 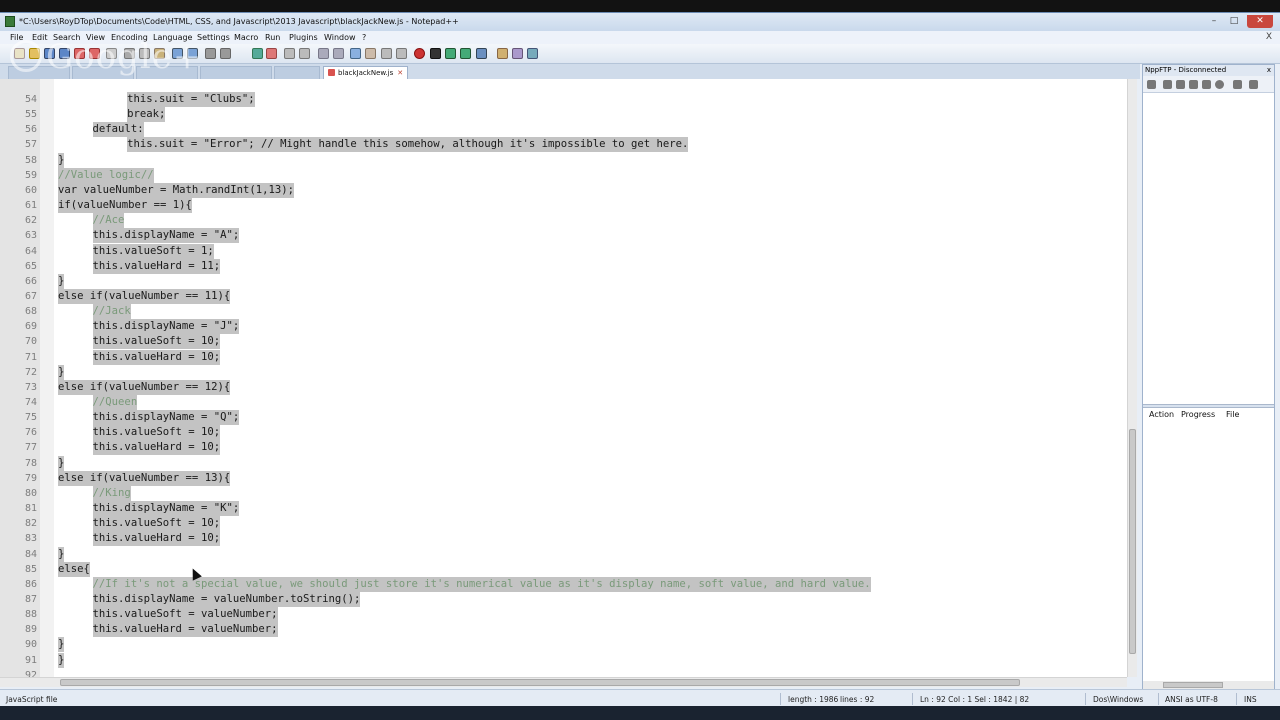 What do you see at coordinates (540, 682) in the screenshot?
I see `horizontal-scroll-thumb` at bounding box center [540, 682].